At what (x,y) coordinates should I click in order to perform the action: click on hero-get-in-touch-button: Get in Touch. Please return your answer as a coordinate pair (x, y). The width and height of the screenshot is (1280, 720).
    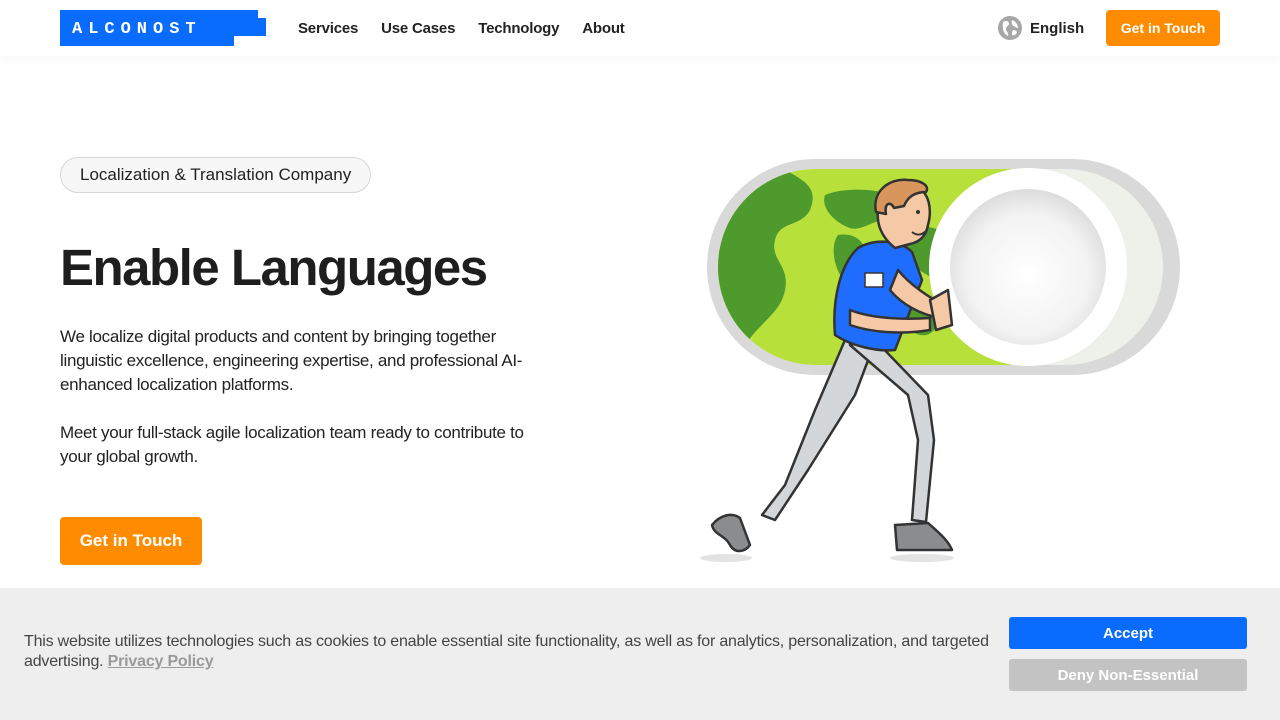
    Looking at the image, I should click on (131, 541).